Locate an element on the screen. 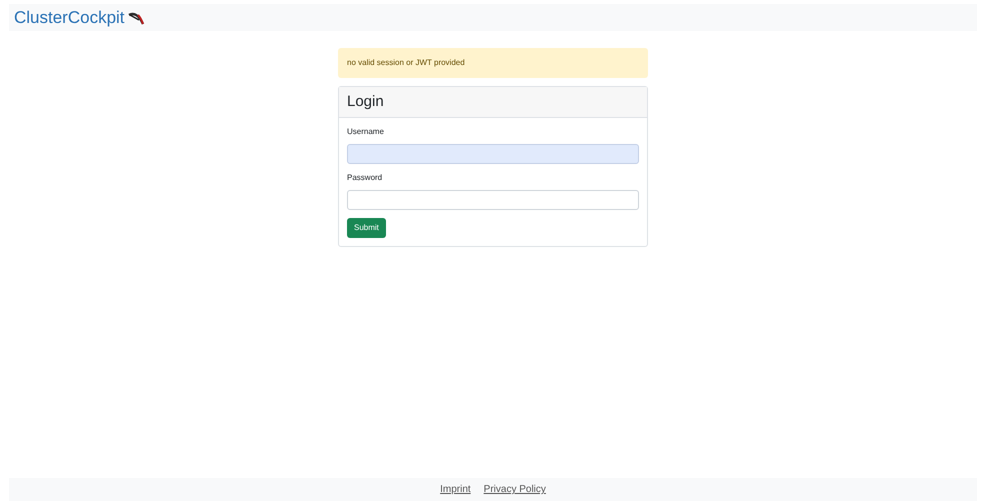  field-label: Username is located at coordinates (366, 132).